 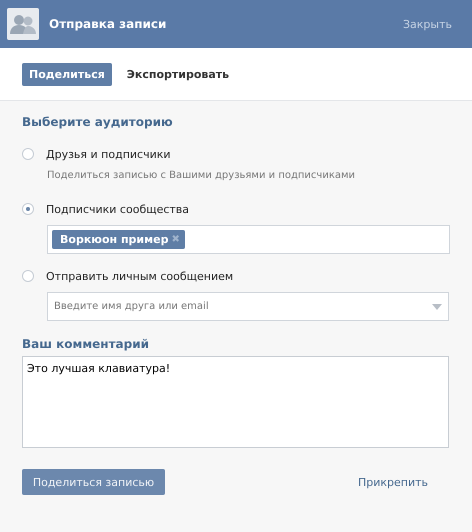 I want to click on close-link: Закрыть, so click(x=427, y=24).